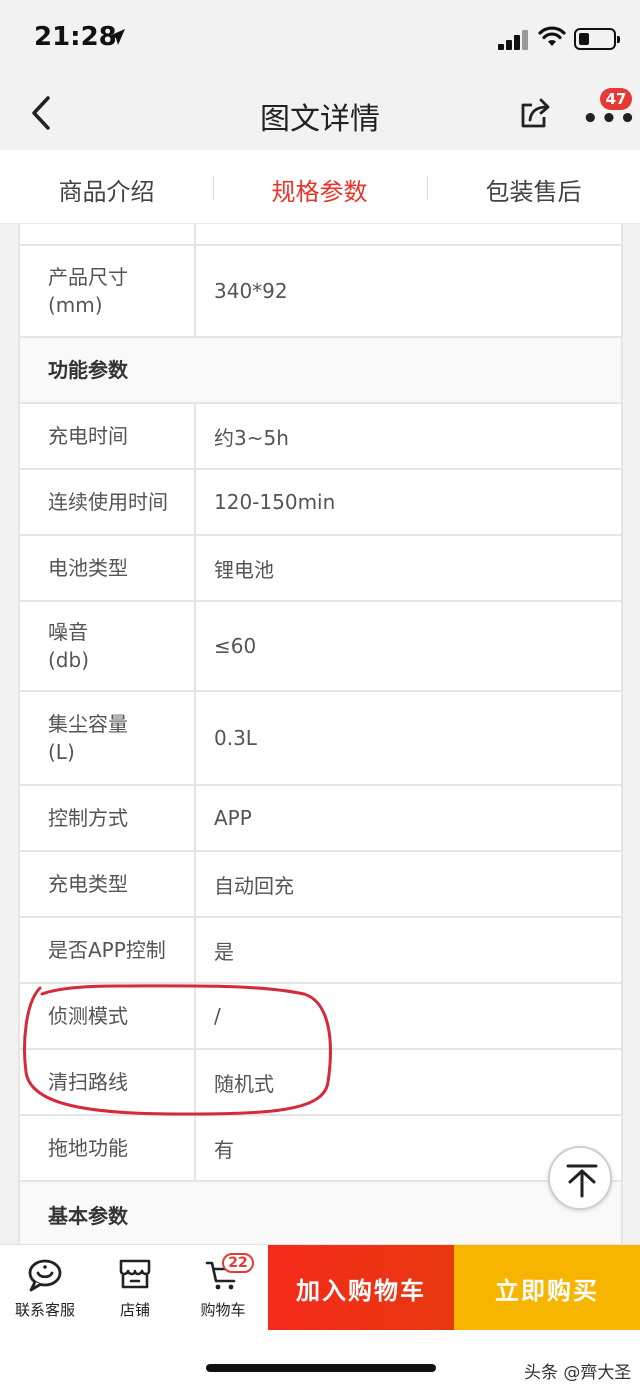  Describe the element at coordinates (321, 1368) in the screenshot. I see `home-indicator` at that location.